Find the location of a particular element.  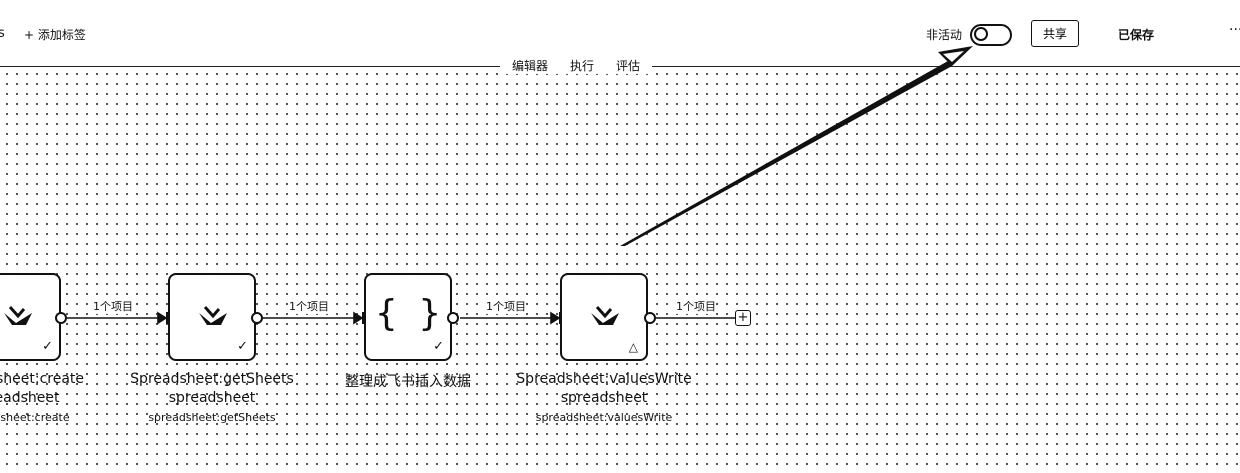

node-4-output-port is located at coordinates (650, 318).